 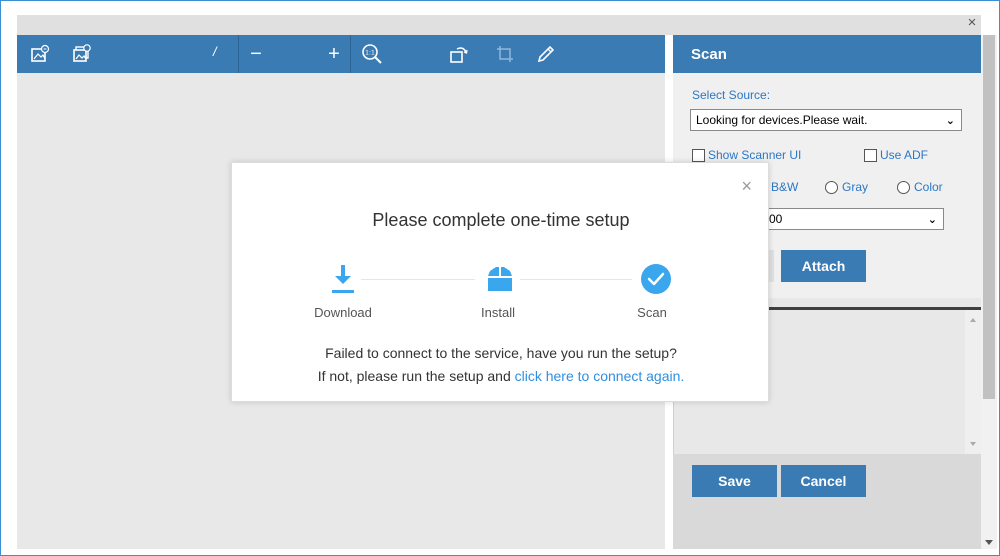 I want to click on color-mode-color: Color, so click(x=920, y=187).